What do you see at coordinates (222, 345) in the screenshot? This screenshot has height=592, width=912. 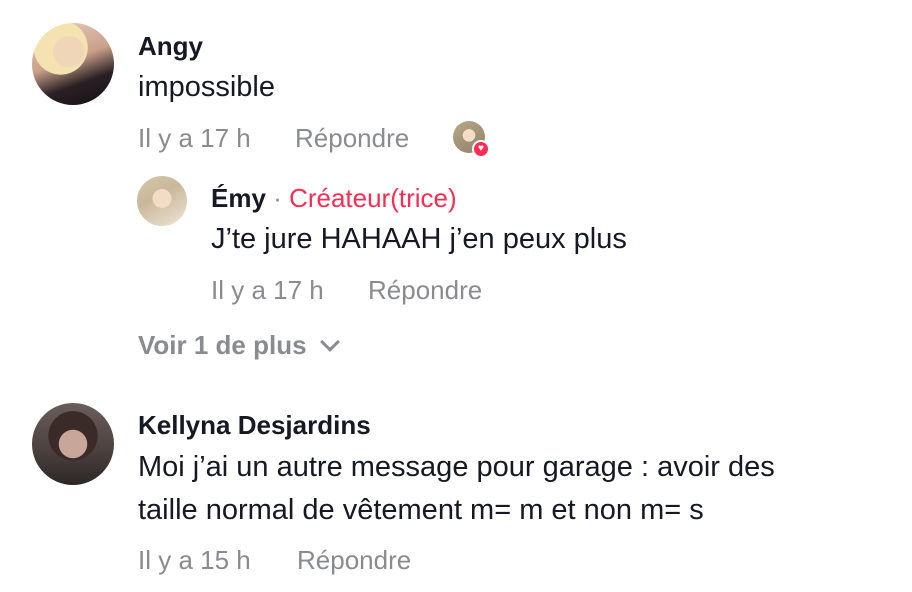 I see `view-more-label: Voir 1 de plus` at bounding box center [222, 345].